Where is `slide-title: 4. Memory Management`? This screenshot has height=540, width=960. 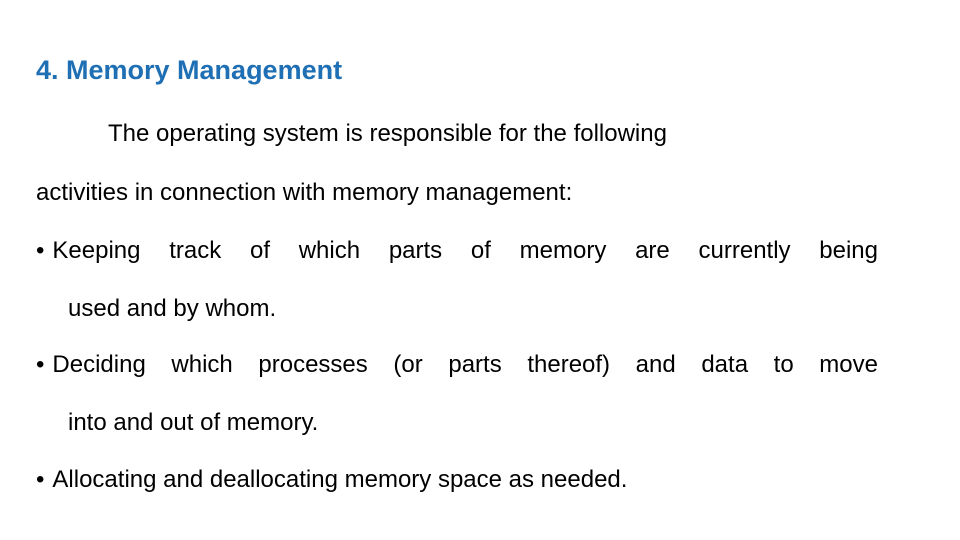
slide-title: 4. Memory Management is located at coordinates (189, 70).